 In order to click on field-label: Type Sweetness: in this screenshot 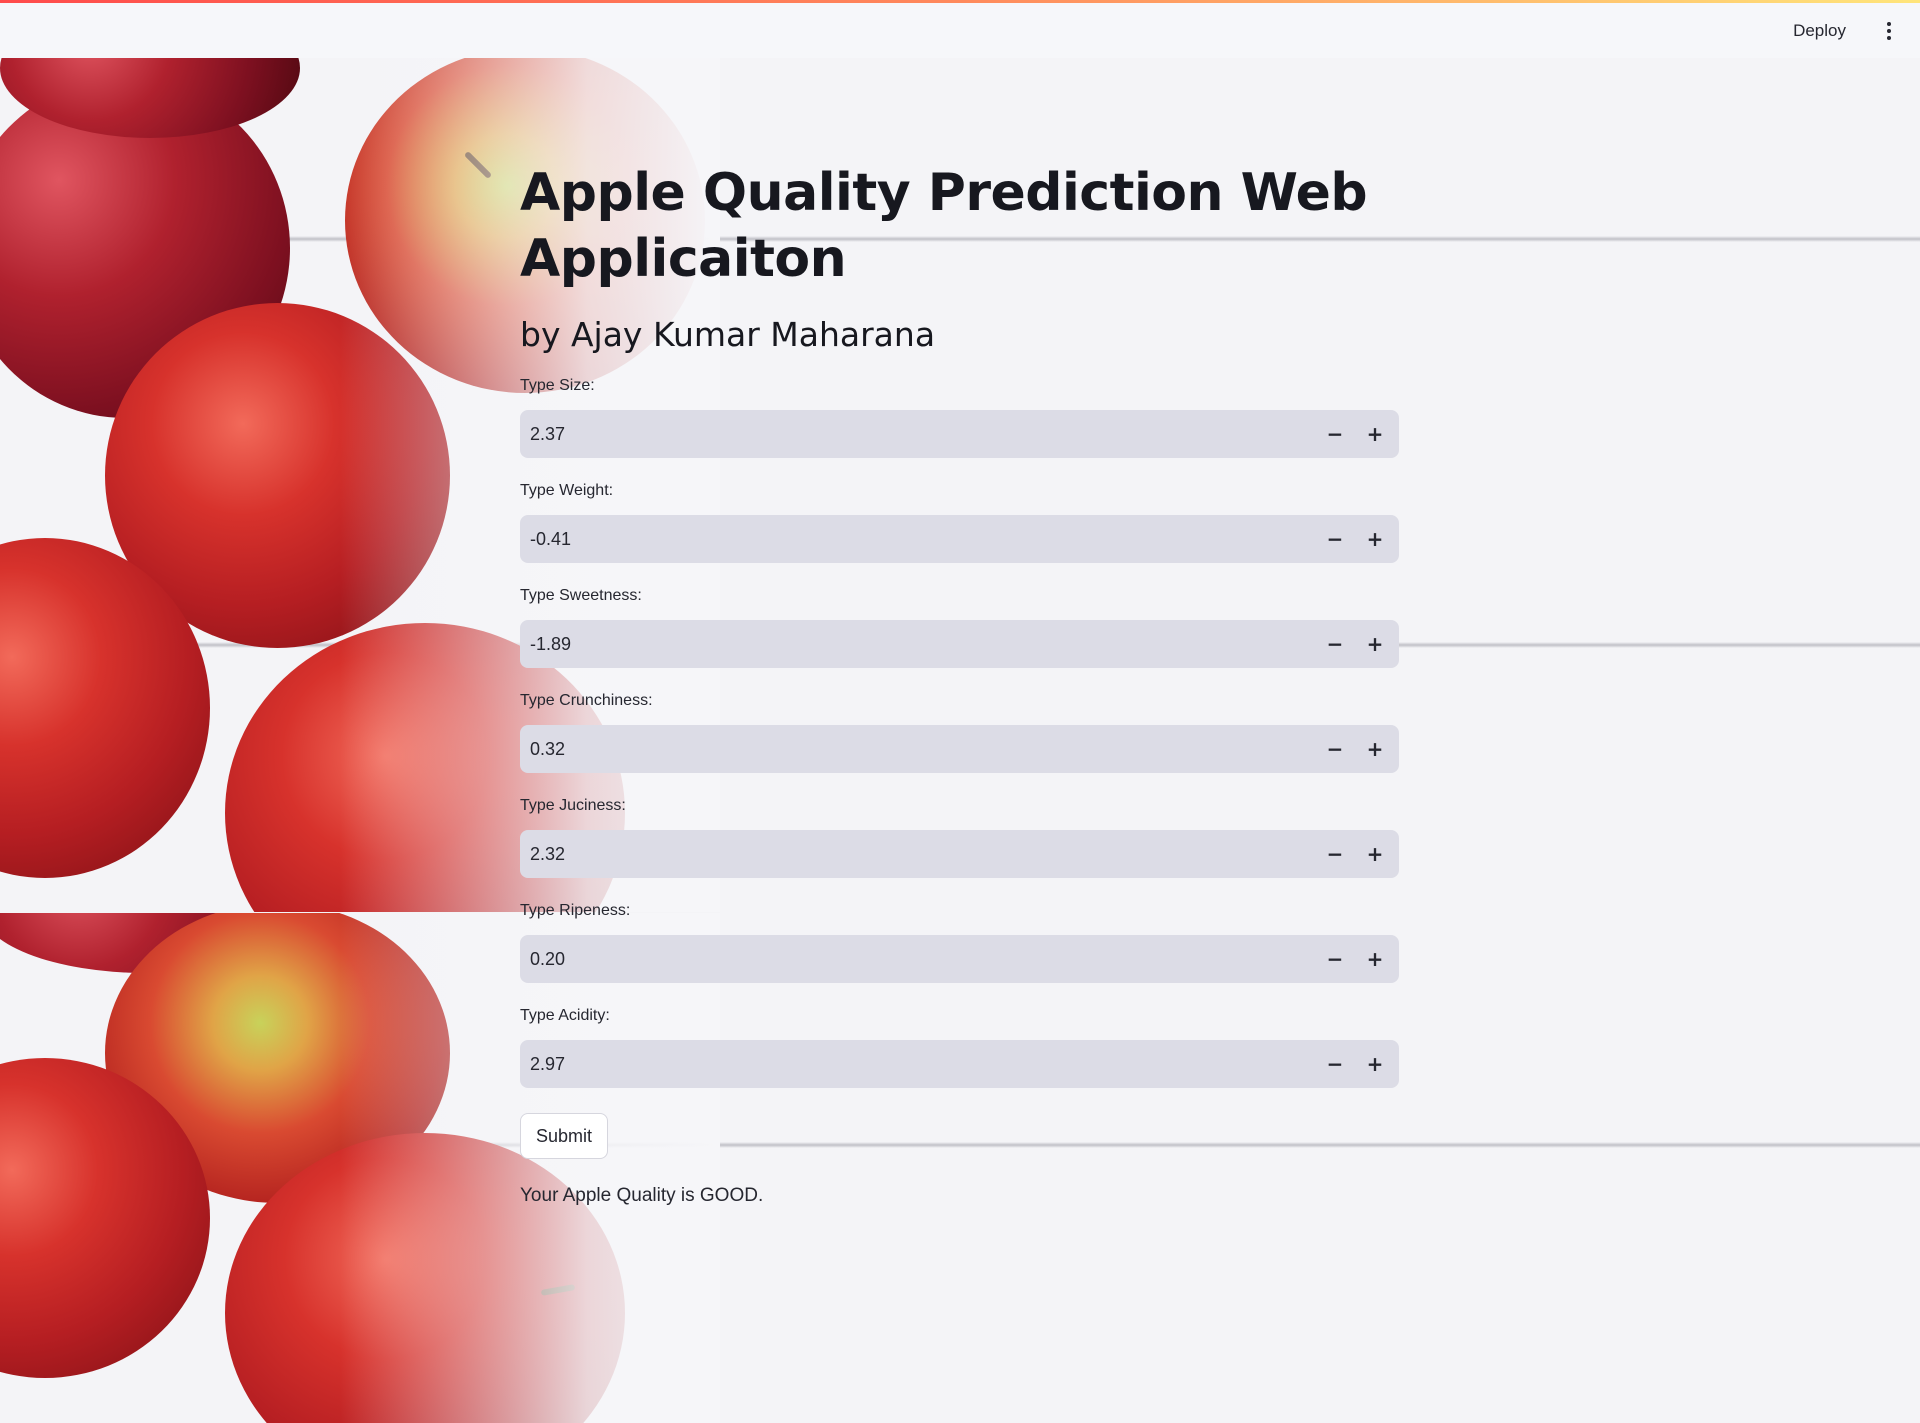, I will do `click(581, 595)`.